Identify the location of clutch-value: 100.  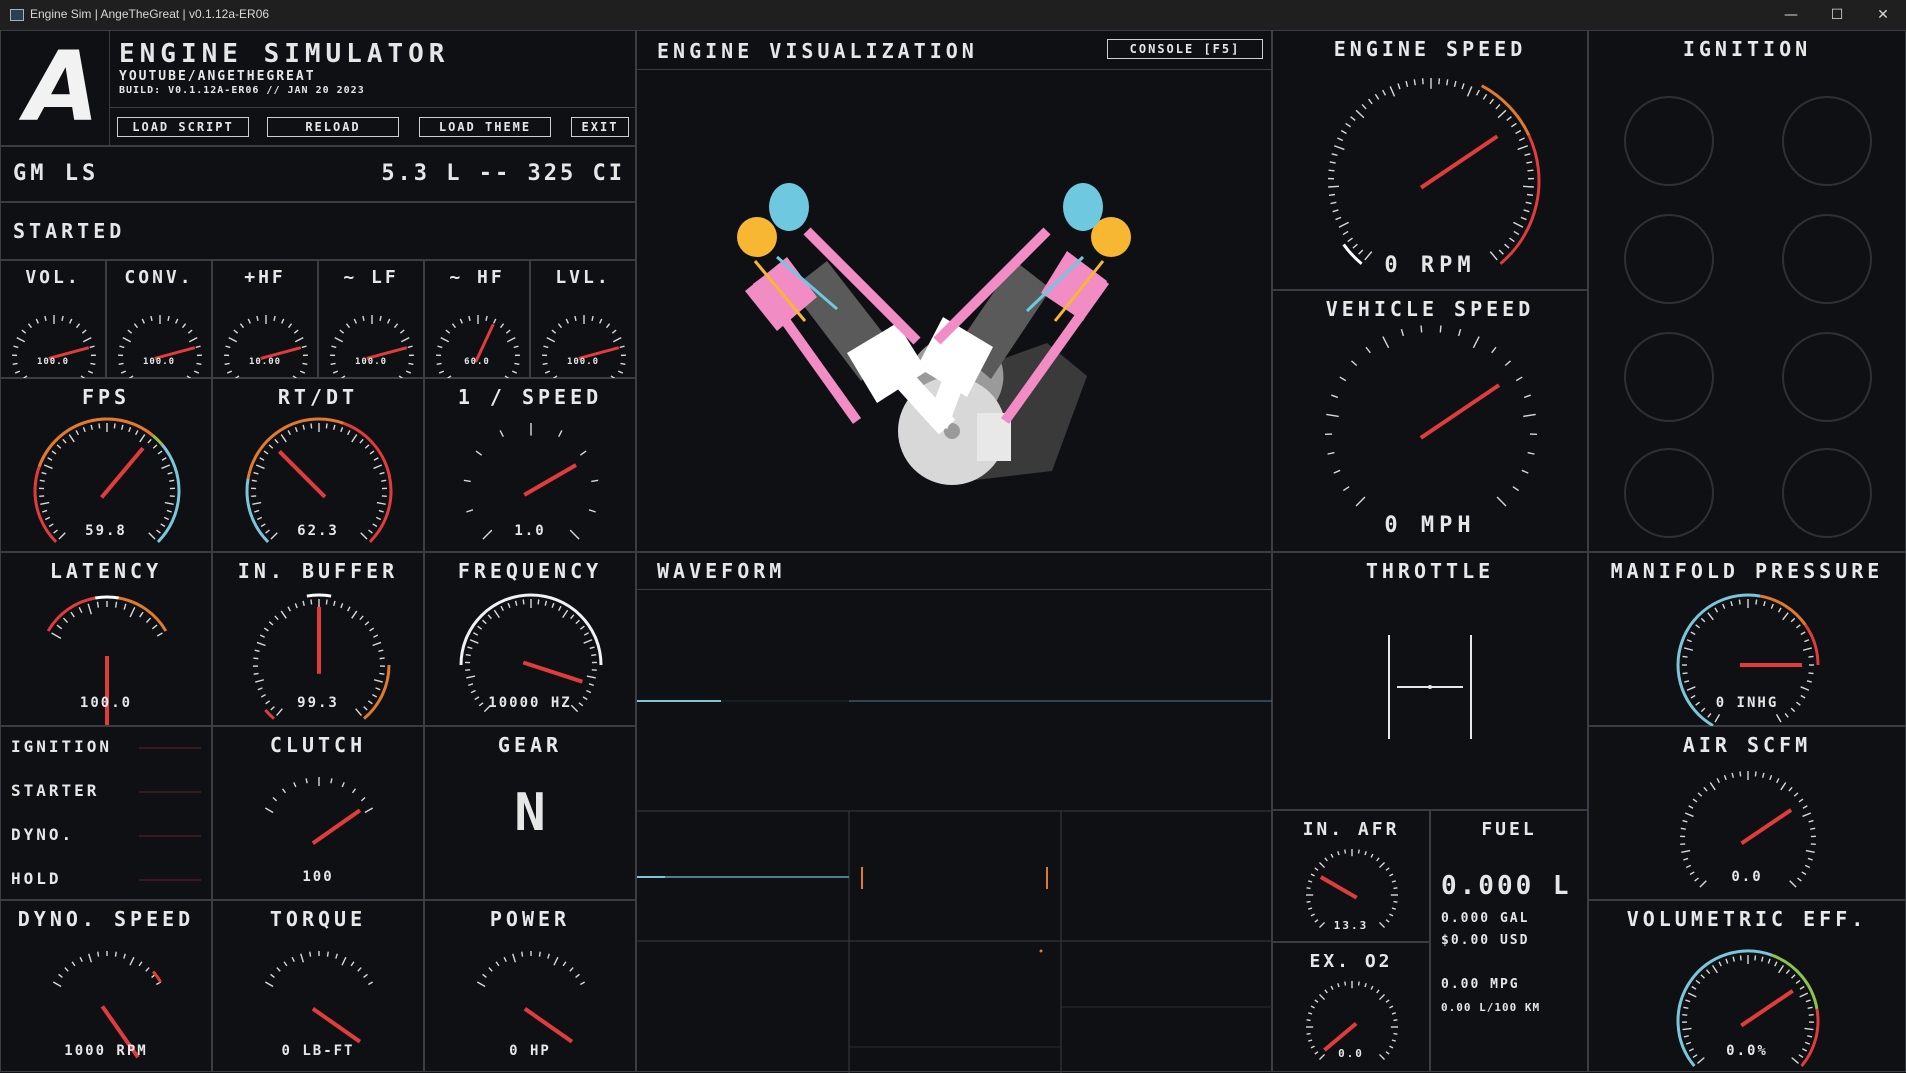
(318, 877).